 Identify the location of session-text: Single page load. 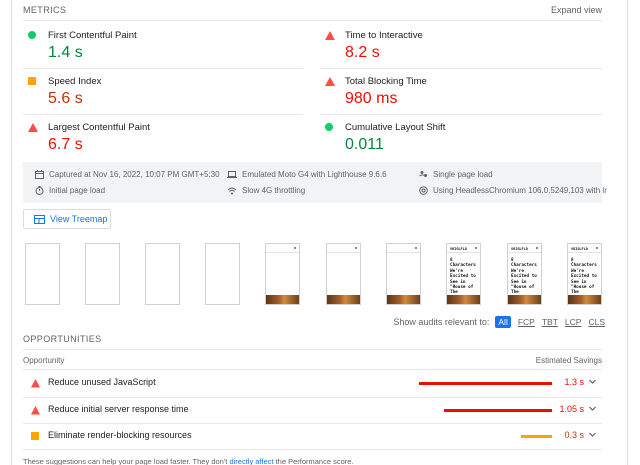
(463, 174).